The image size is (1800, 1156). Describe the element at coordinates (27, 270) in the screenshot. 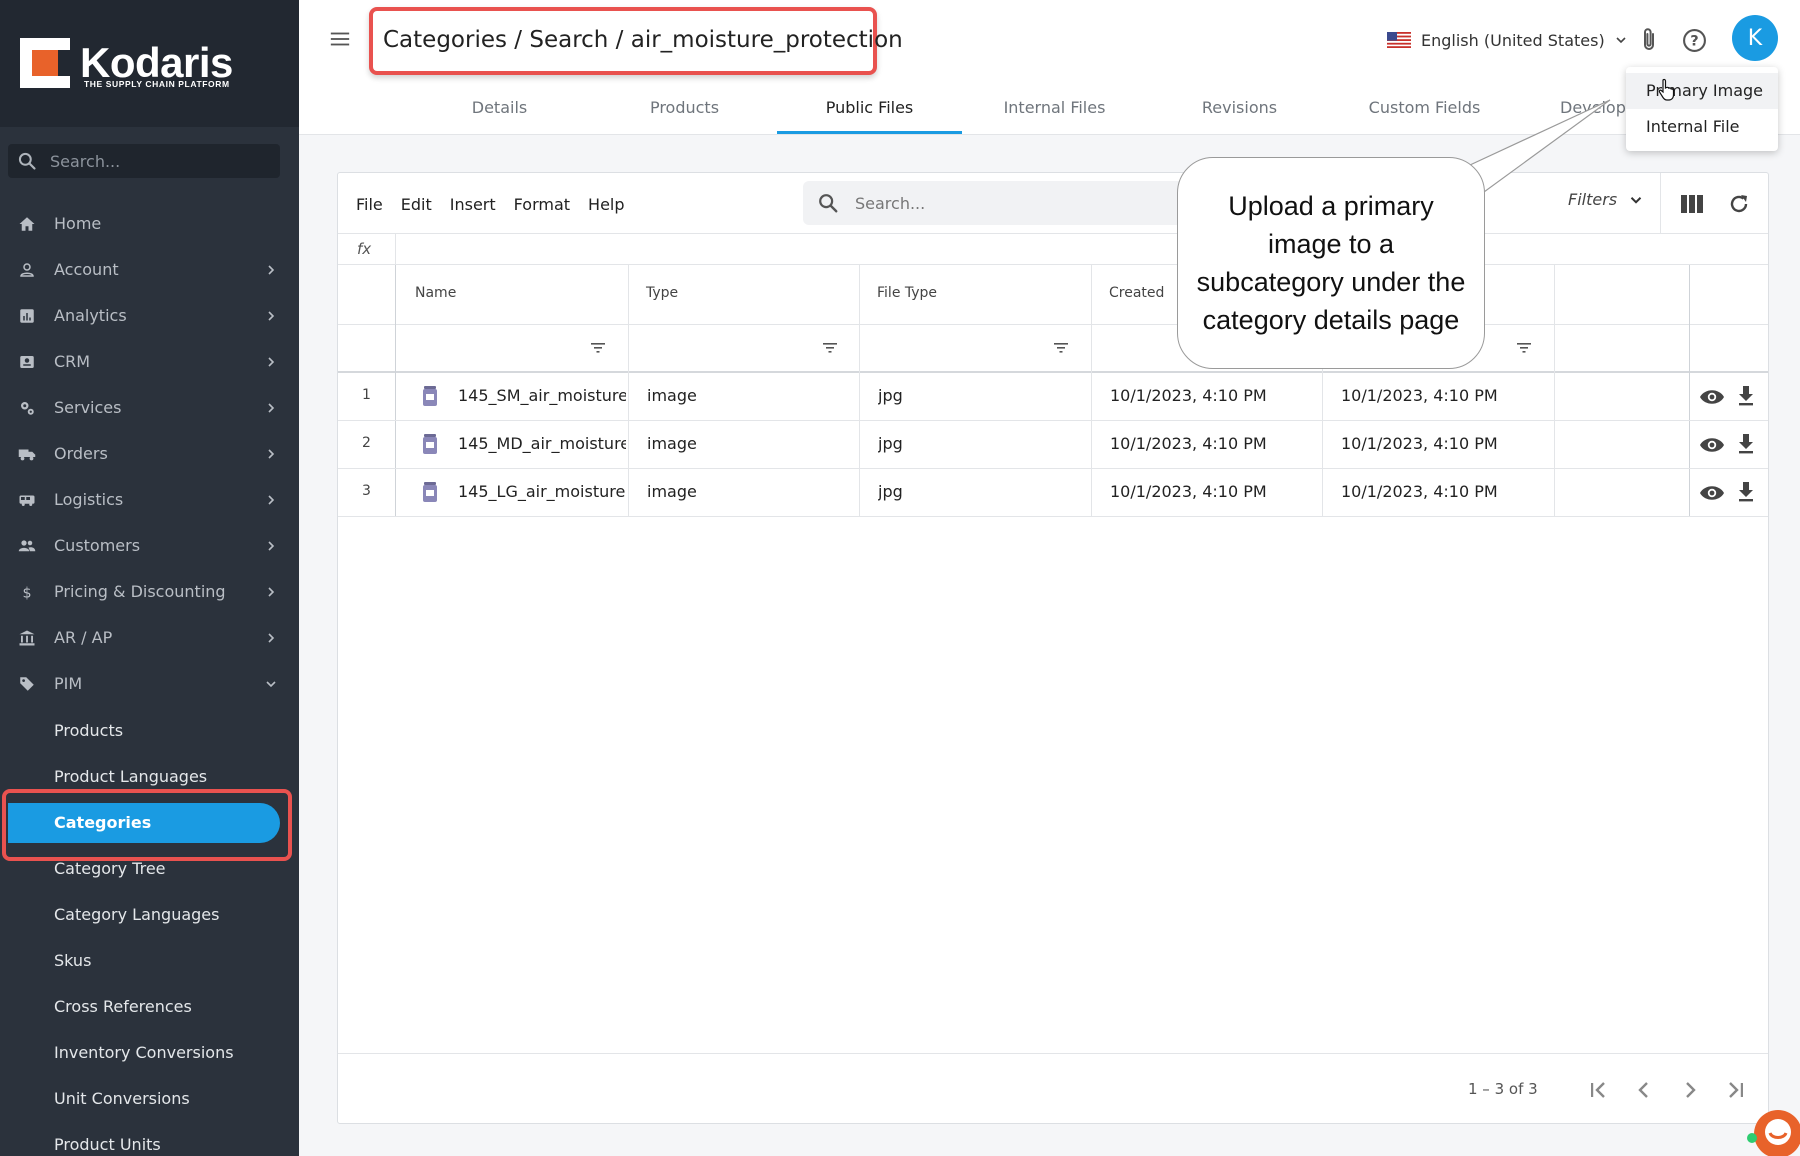

I see `person-icon` at that location.